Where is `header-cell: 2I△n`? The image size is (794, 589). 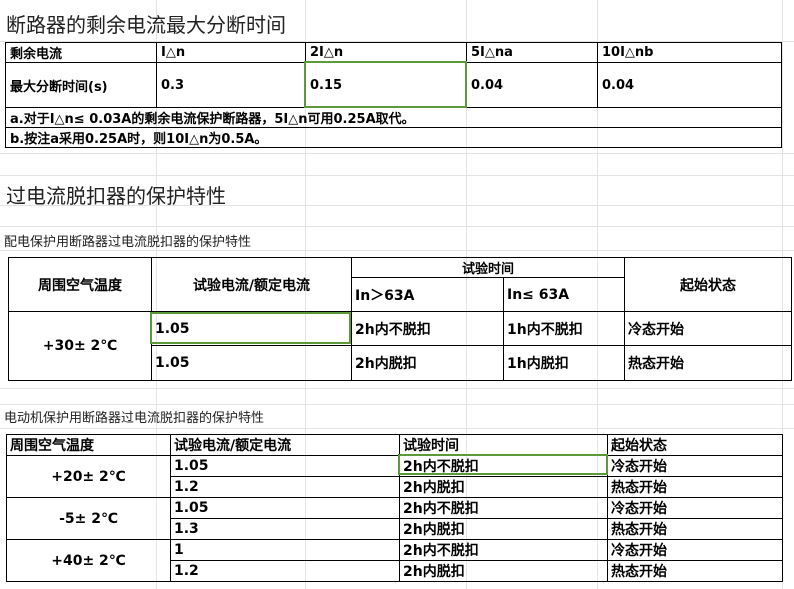 header-cell: 2I△n is located at coordinates (386, 52).